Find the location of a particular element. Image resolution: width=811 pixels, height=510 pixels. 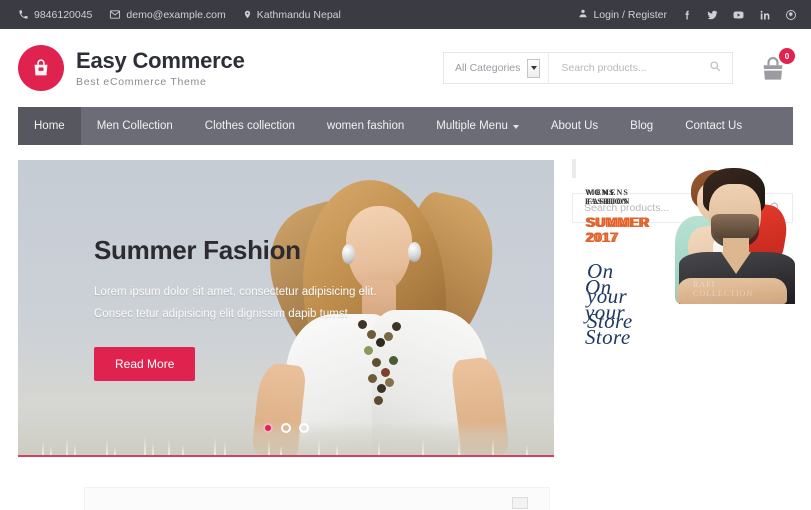

email-contact: demo@example.com is located at coordinates (167, 14).